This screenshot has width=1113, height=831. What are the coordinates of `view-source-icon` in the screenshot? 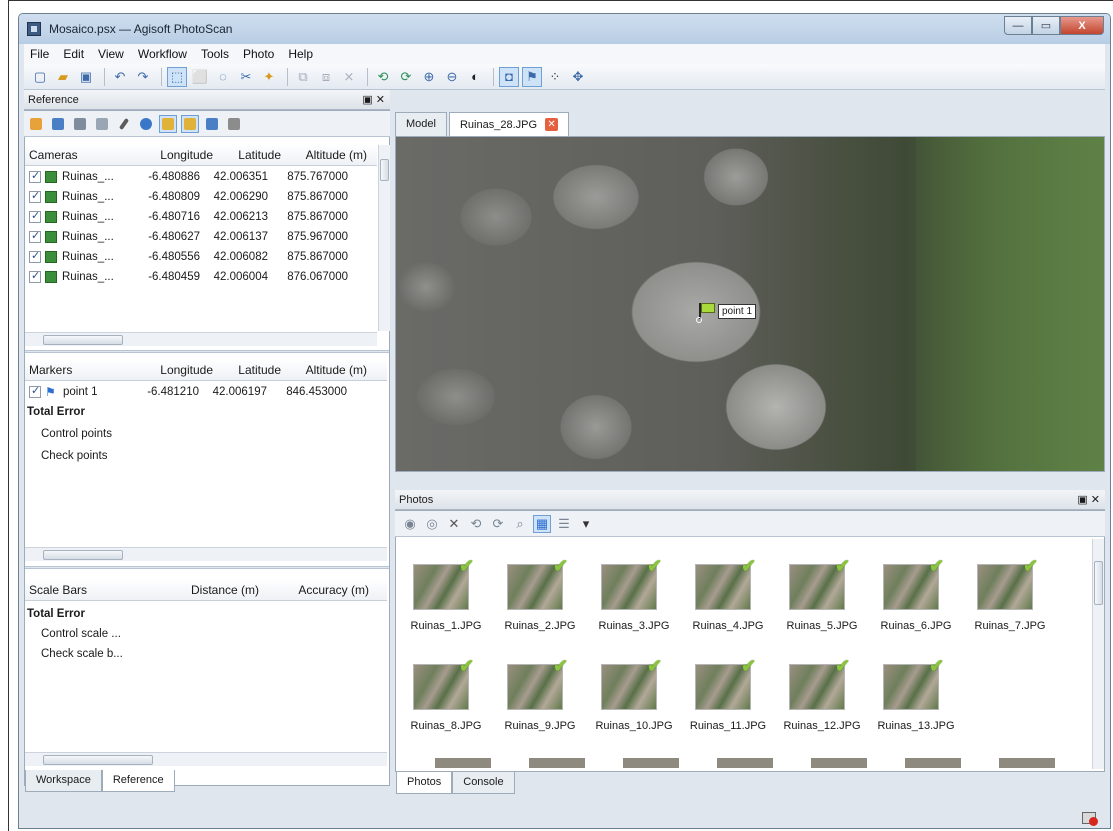 It's located at (168, 123).